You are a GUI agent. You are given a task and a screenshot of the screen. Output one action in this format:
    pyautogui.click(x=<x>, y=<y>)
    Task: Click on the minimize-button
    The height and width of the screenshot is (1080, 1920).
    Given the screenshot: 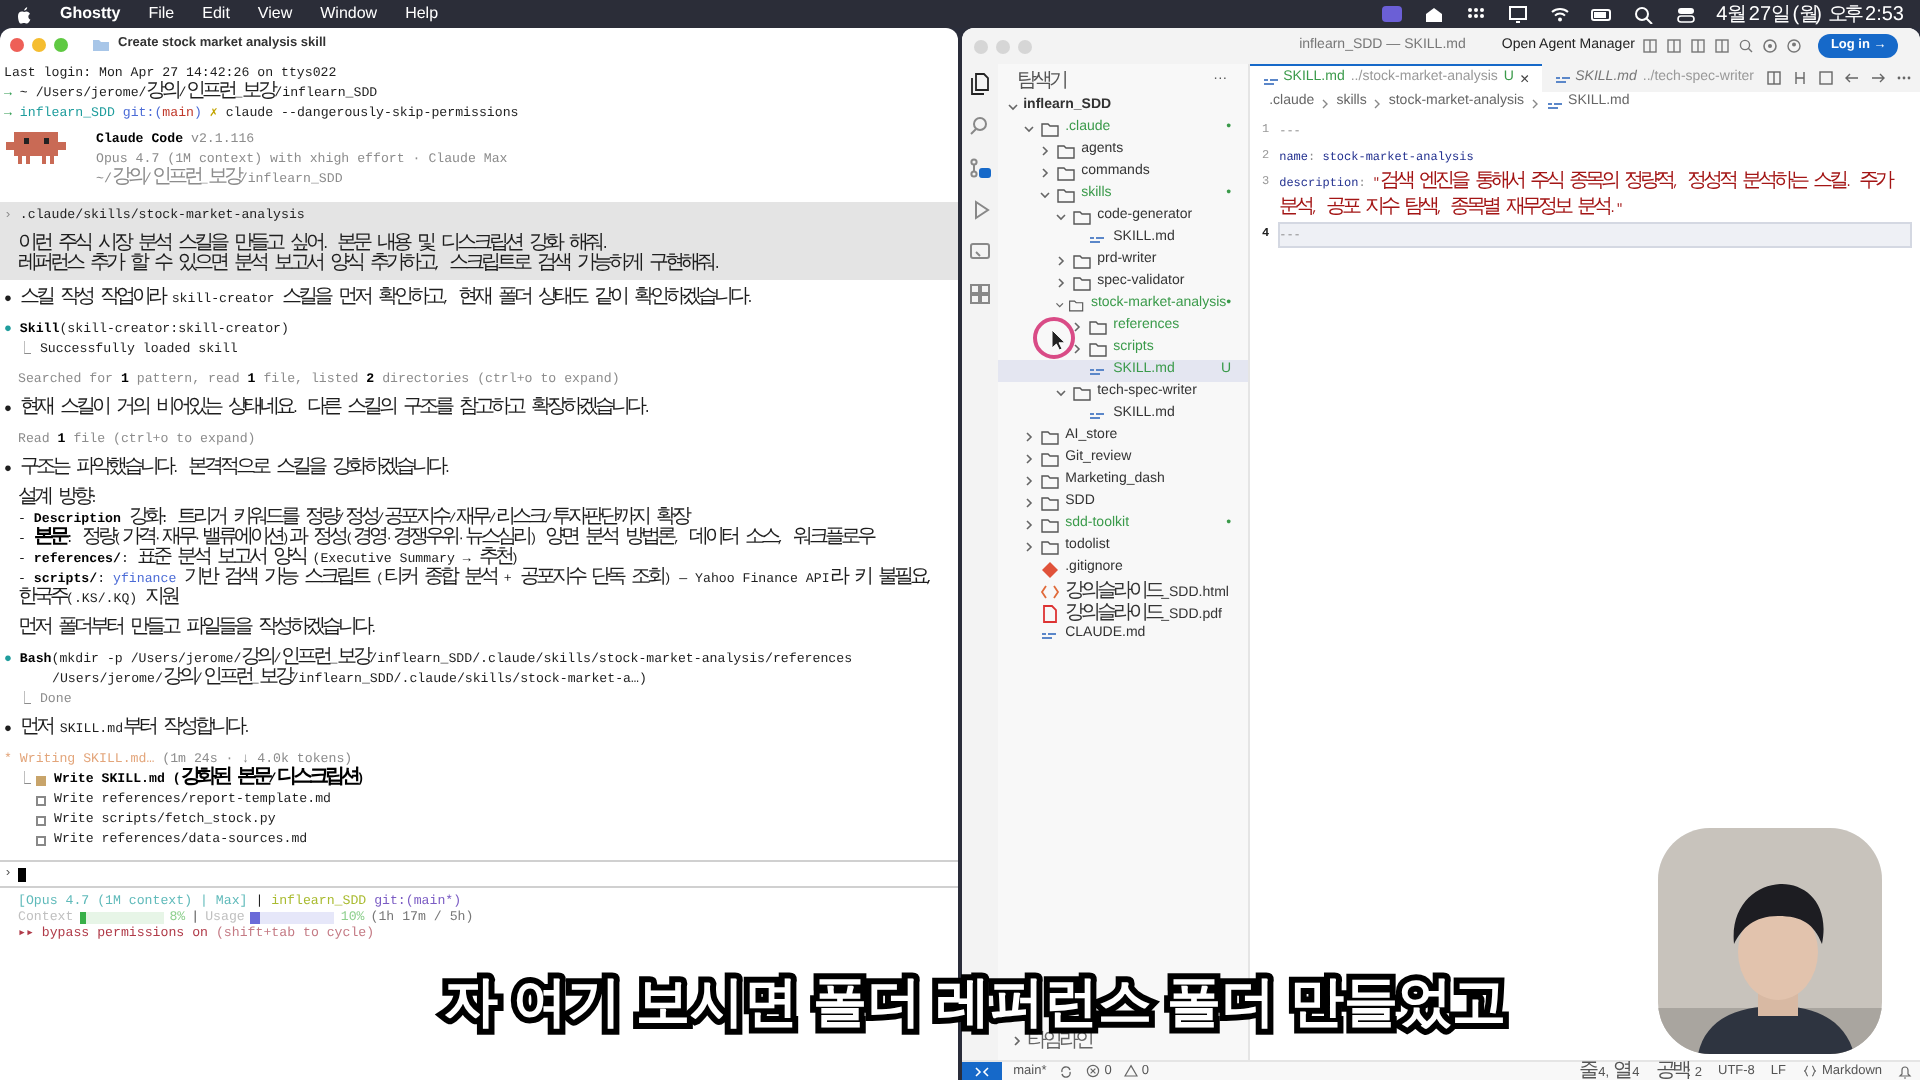 What is the action you would take?
    pyautogui.click(x=39, y=44)
    